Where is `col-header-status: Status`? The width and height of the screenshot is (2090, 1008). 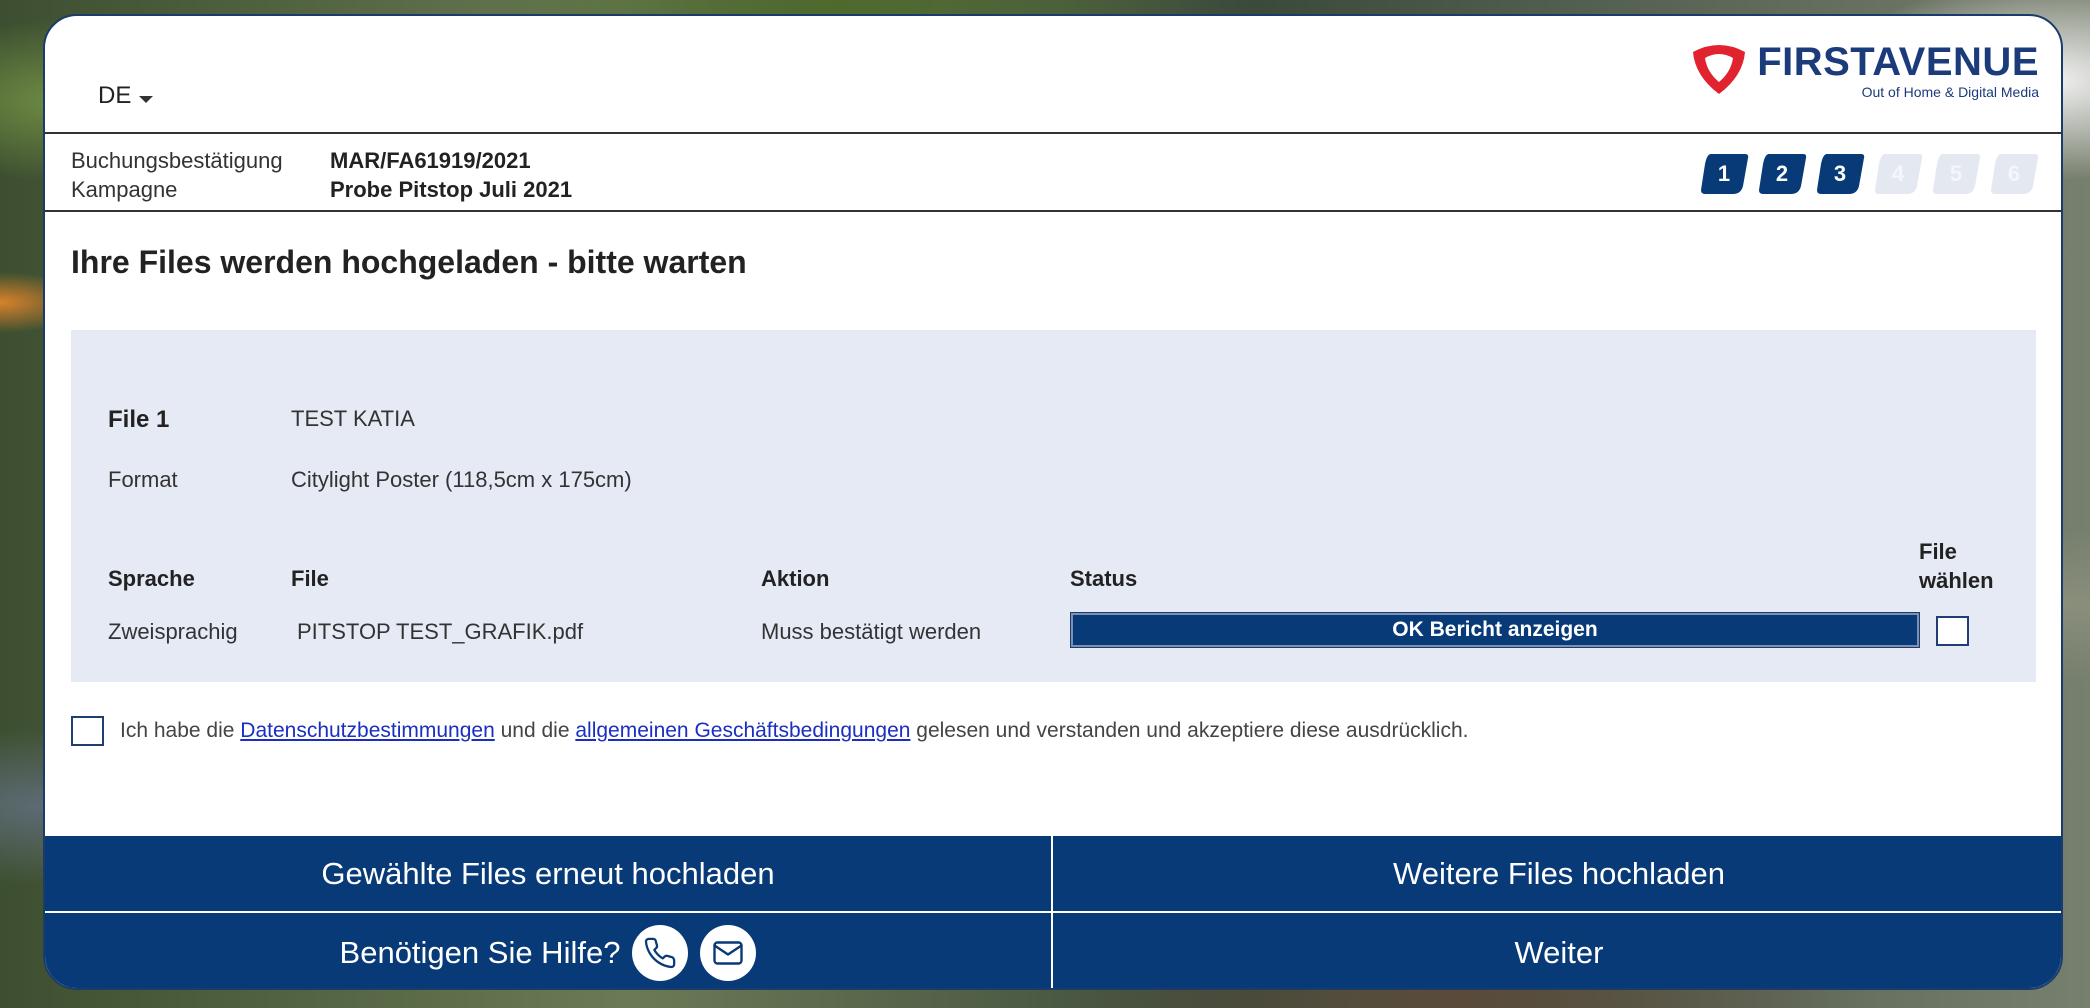 col-header-status: Status is located at coordinates (1104, 578).